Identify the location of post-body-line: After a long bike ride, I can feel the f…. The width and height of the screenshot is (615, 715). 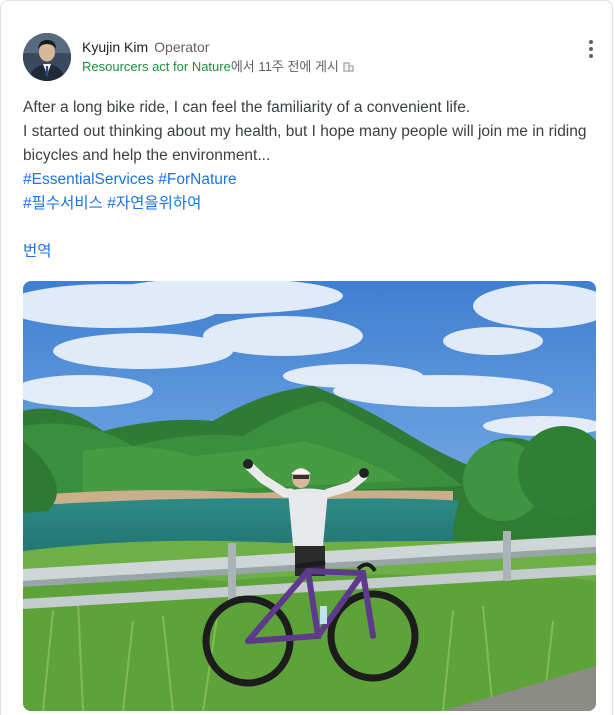
(247, 107).